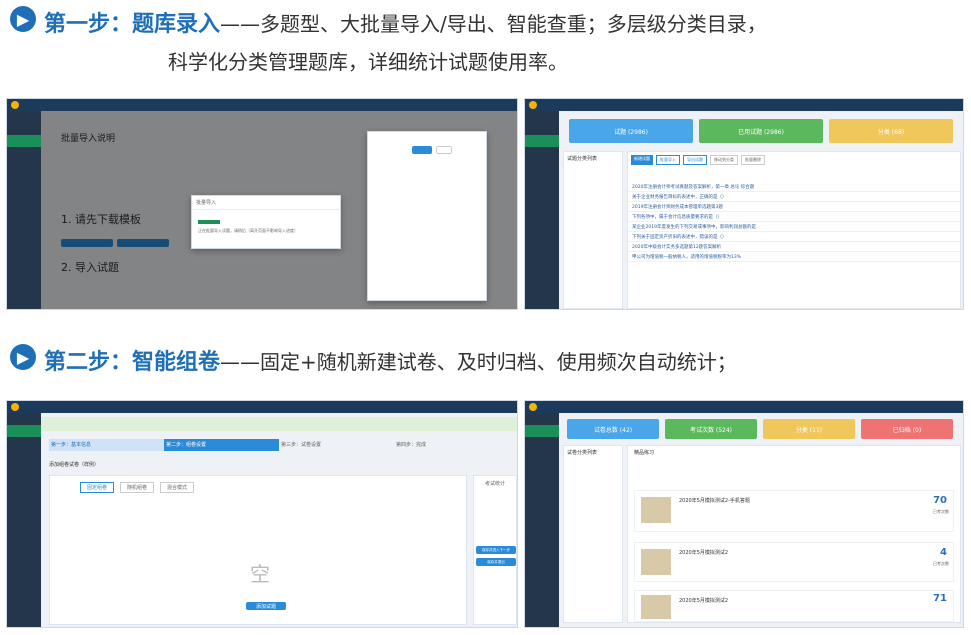 The image size is (971, 635). Describe the element at coordinates (642, 160) in the screenshot. I see `add-question-button: 新增试题` at that location.